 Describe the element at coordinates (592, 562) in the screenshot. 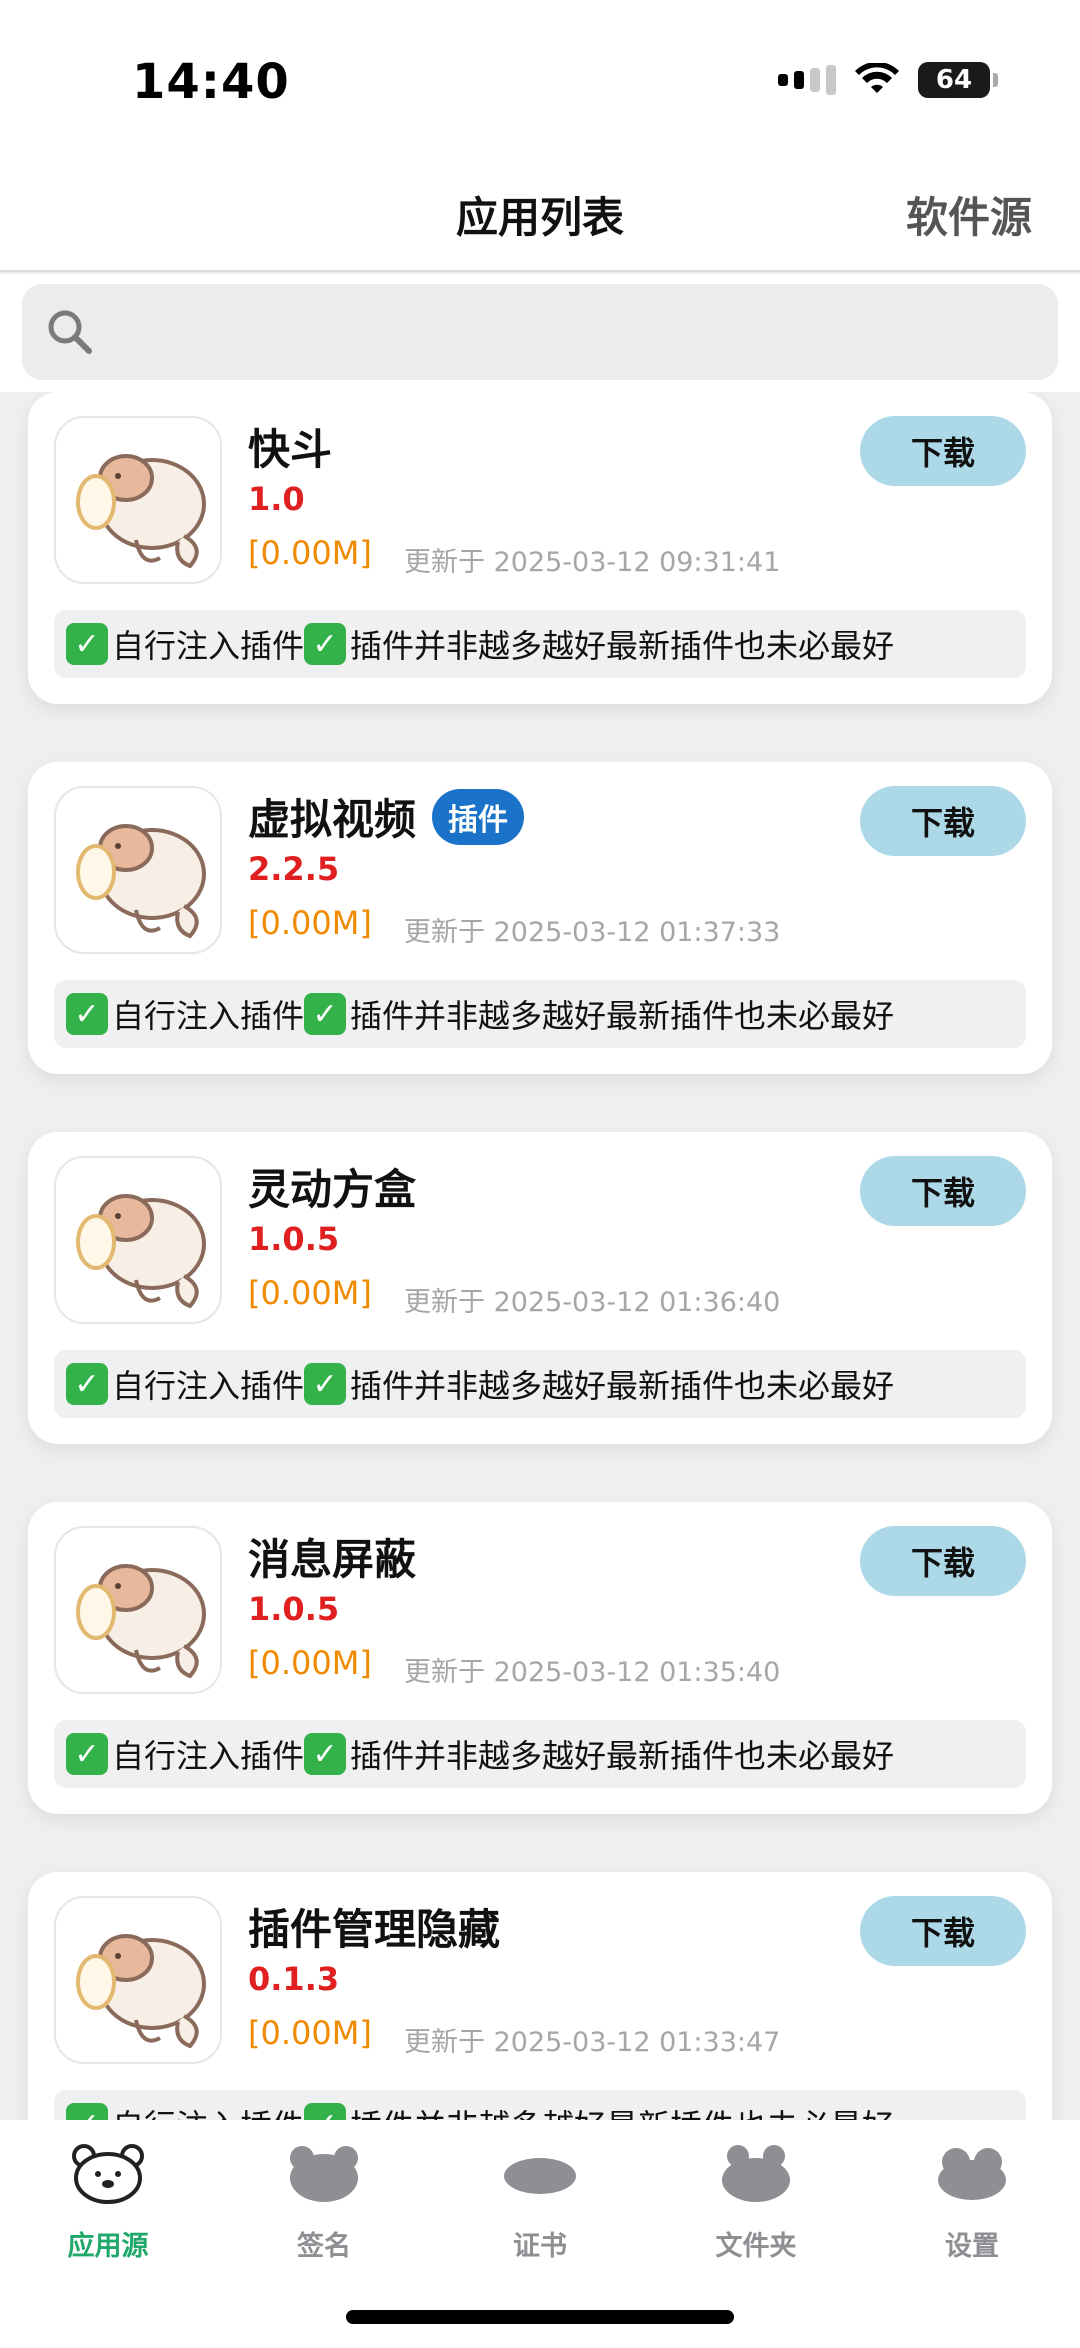

I see `app-updated-time: 更新于 2025-03-12 09:31:41` at that location.